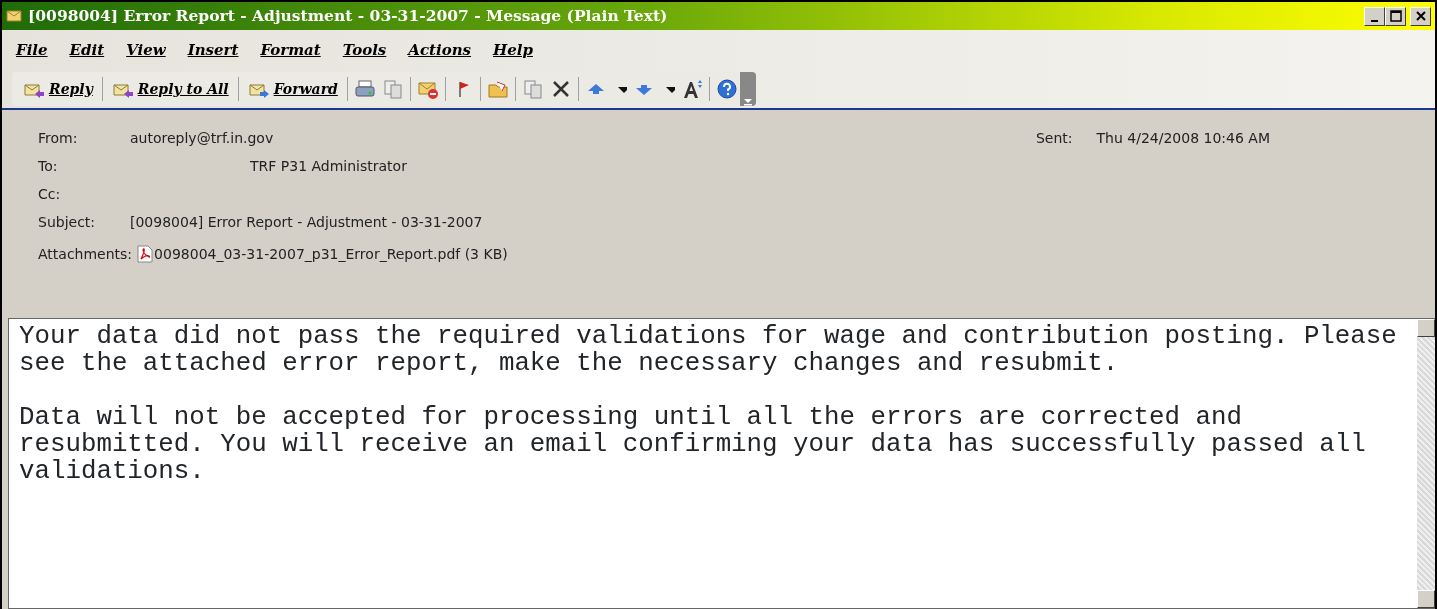 The width and height of the screenshot is (1437, 609). I want to click on toolbar-overflow-button, so click(747, 89).